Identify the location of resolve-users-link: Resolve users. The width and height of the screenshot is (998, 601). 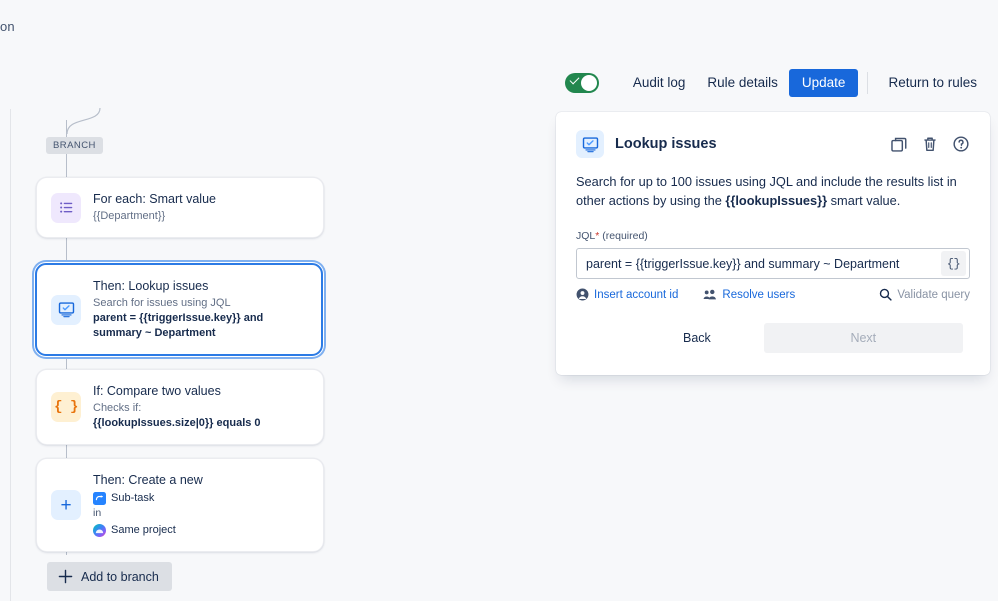
(749, 294).